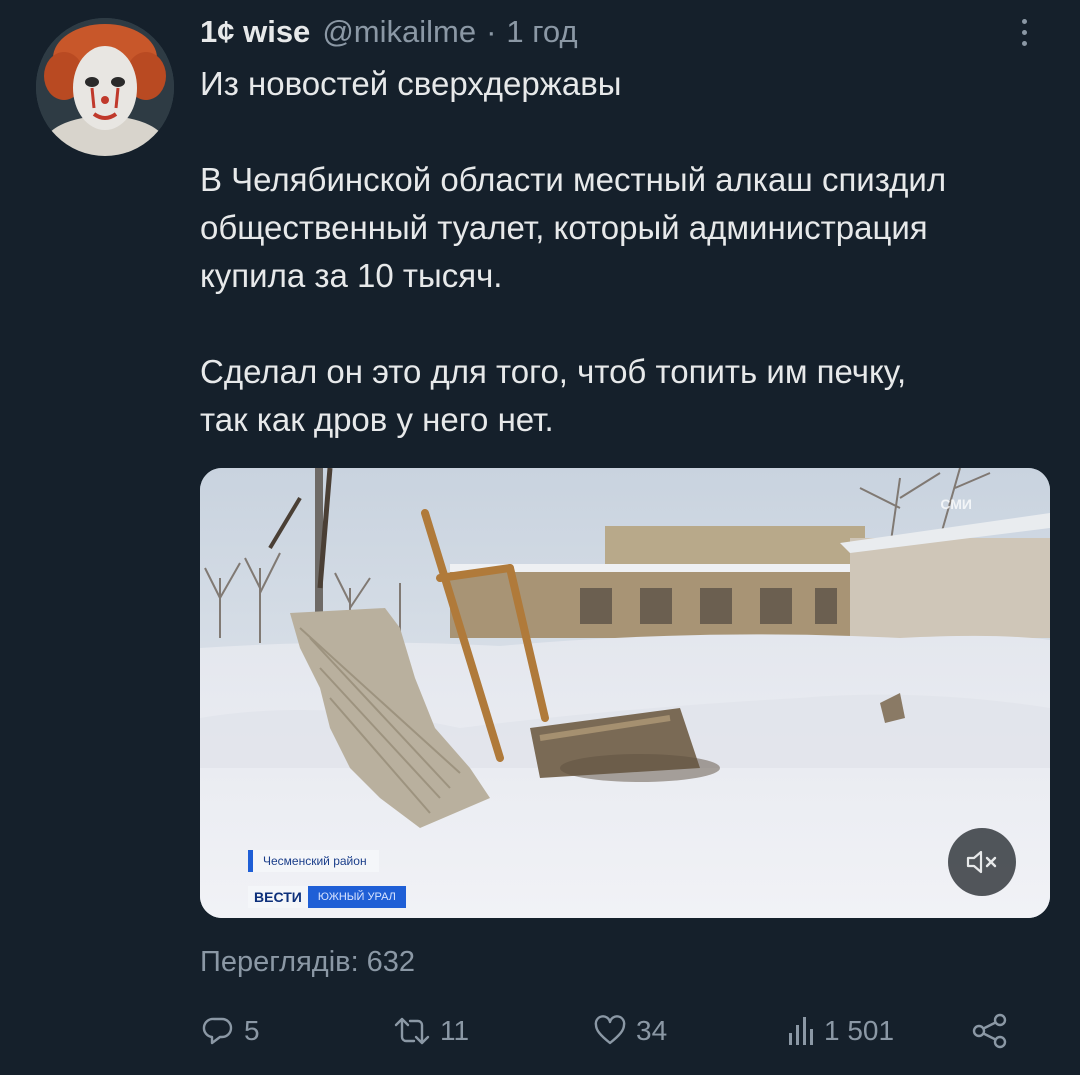 The height and width of the screenshot is (1075, 1080). Describe the element at coordinates (278, 897) in the screenshot. I see `caption-brand-name: ВЕСТИ` at that location.